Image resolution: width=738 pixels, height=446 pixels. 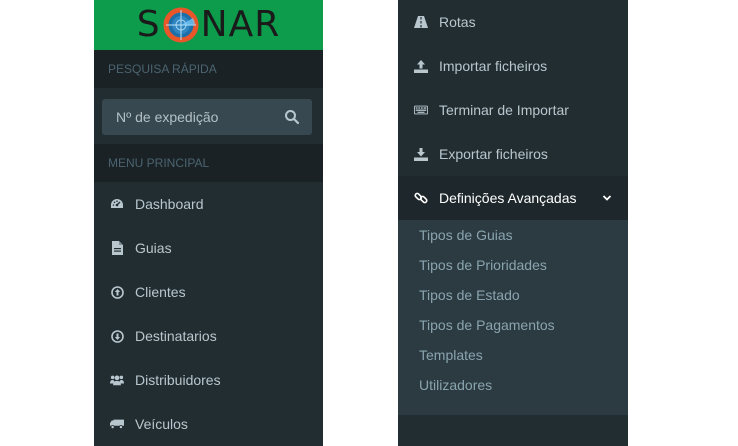 I want to click on truck-icon, so click(x=117, y=424).